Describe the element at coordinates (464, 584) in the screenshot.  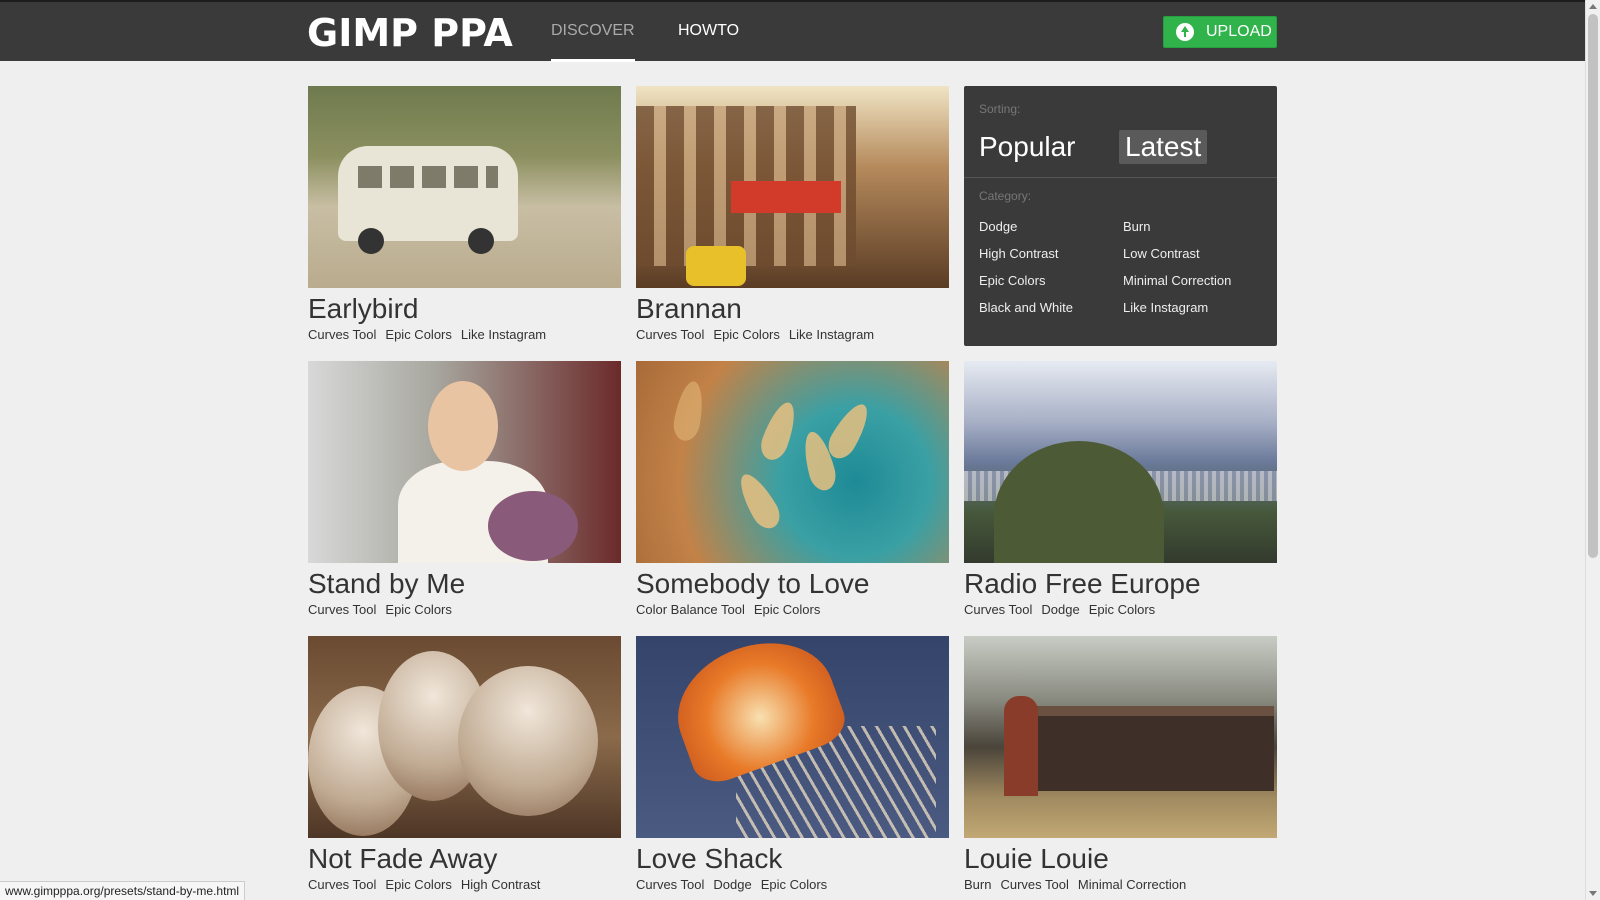
I see `preset-title: Stand by Me` at that location.